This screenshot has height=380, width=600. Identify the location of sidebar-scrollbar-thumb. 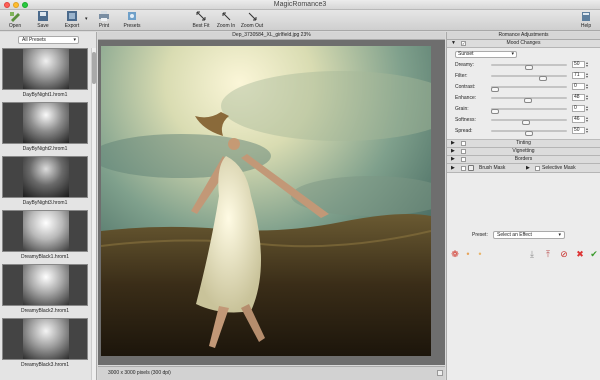
(94, 68).